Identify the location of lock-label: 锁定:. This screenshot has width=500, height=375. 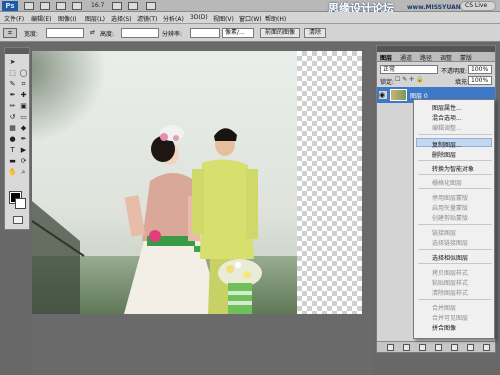
(387, 82).